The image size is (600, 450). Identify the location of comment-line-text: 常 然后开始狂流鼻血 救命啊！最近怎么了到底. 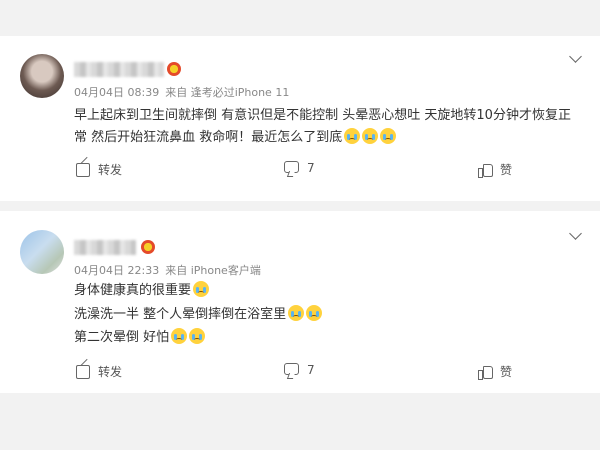
(208, 137).